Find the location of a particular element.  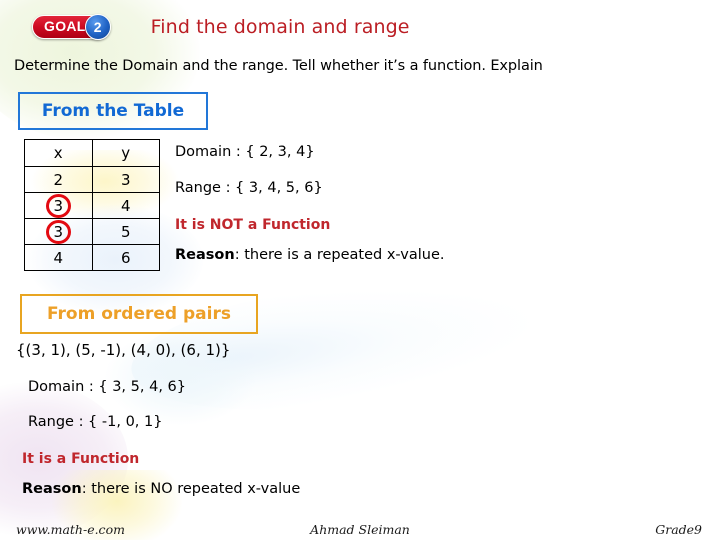

cell-x: 4 is located at coordinates (58, 257).